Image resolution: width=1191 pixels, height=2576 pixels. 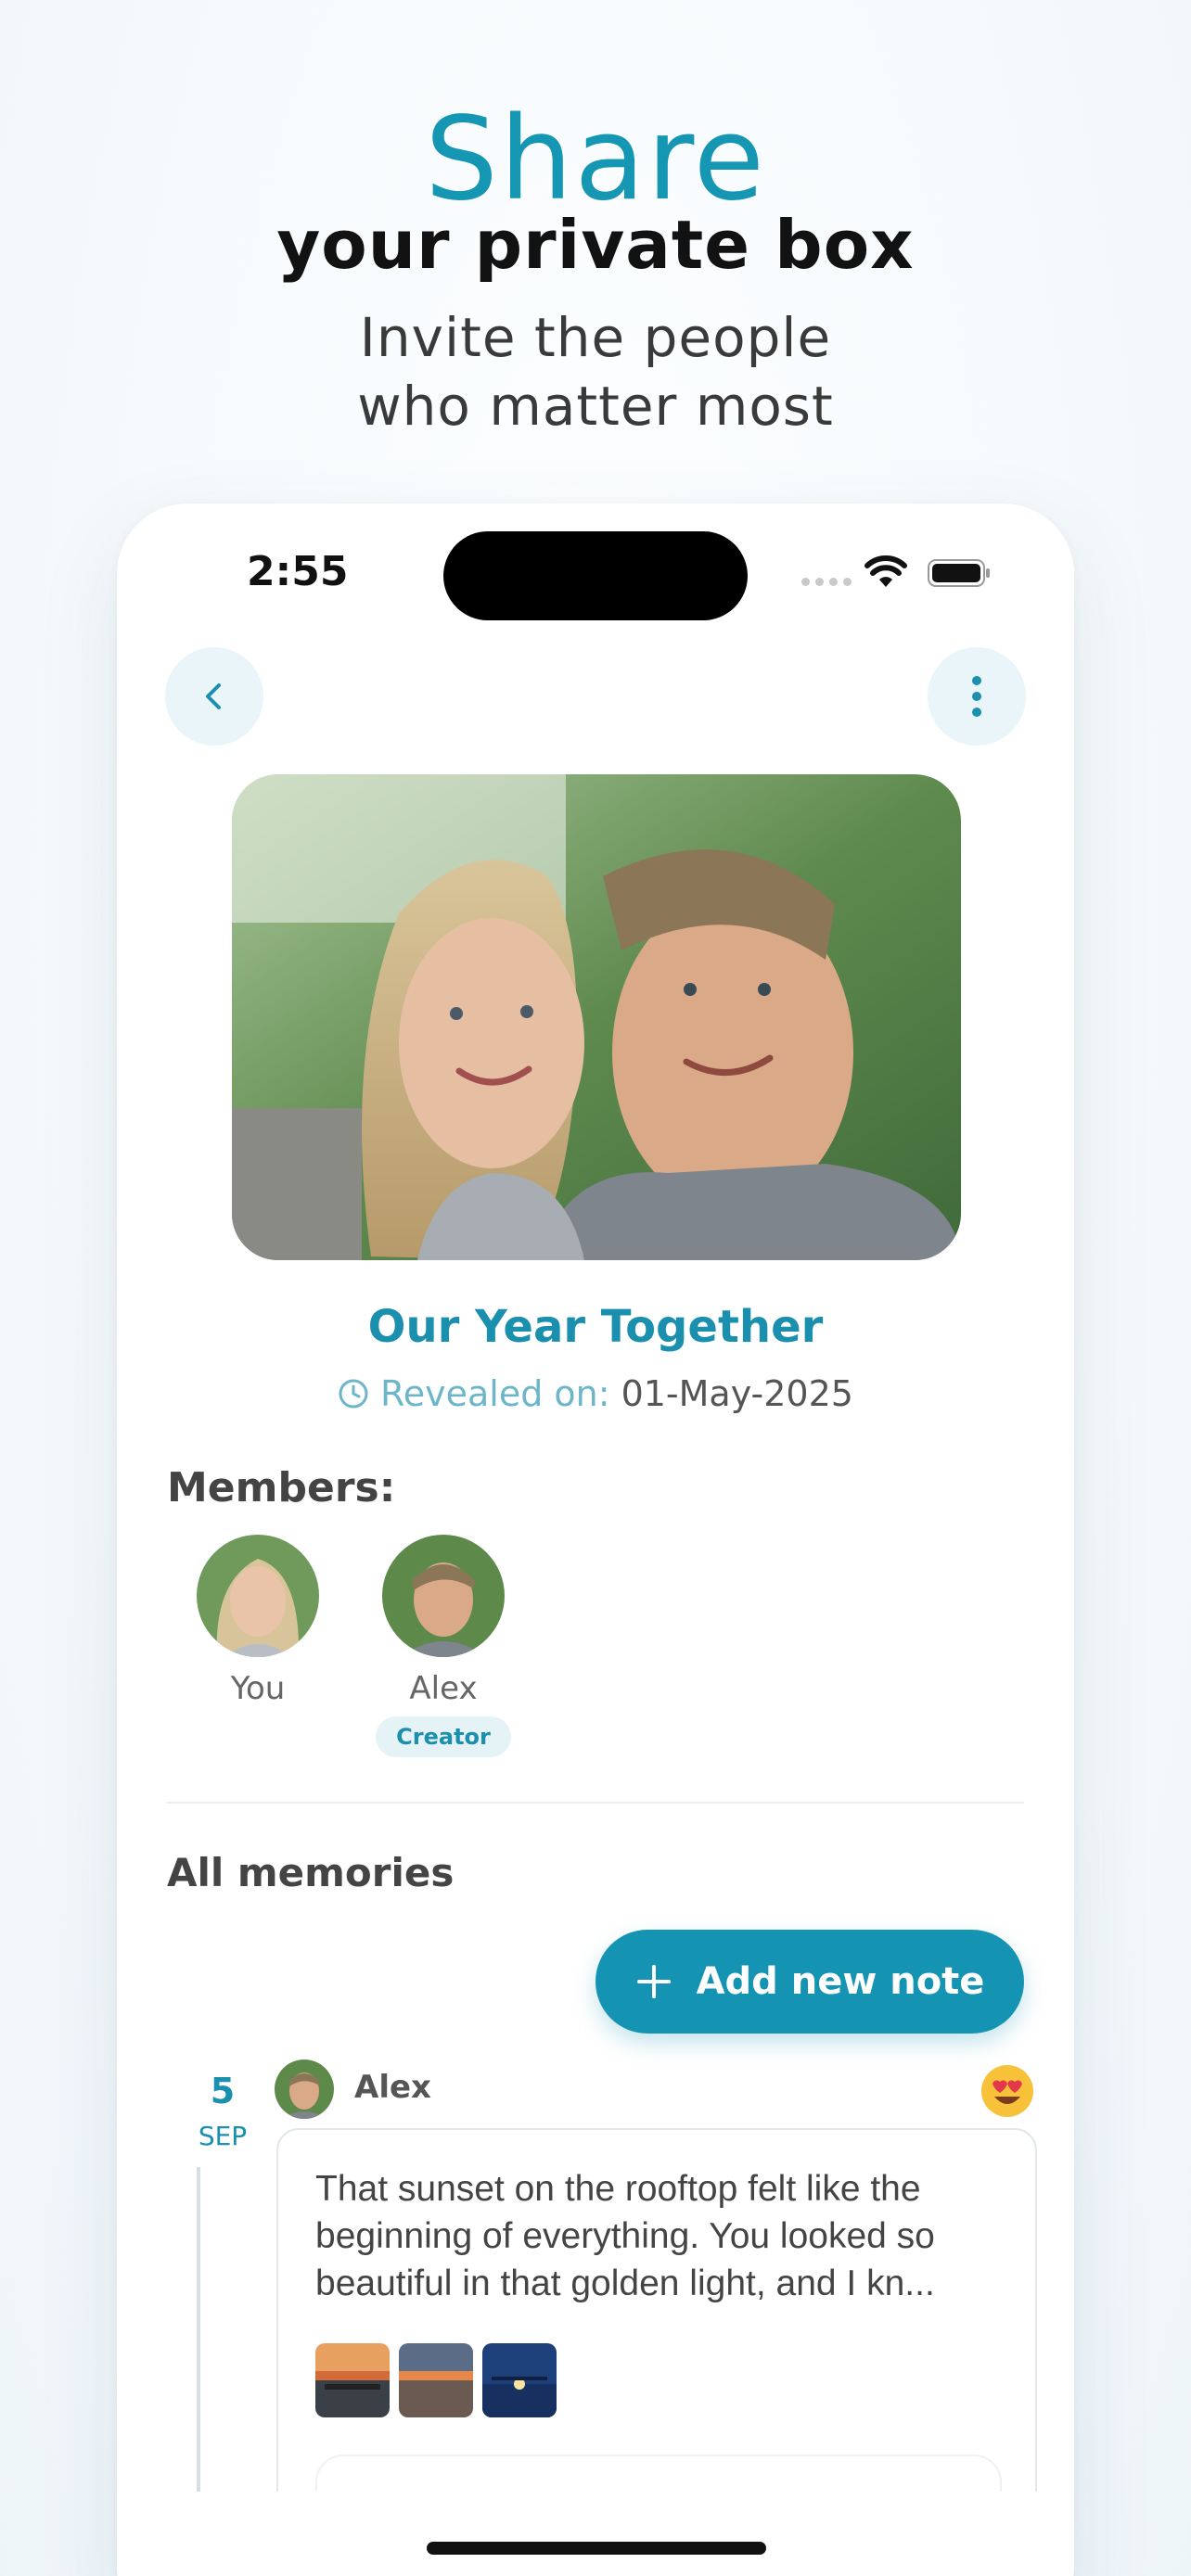 I want to click on box-title: Our Year Together, so click(x=595, y=1327).